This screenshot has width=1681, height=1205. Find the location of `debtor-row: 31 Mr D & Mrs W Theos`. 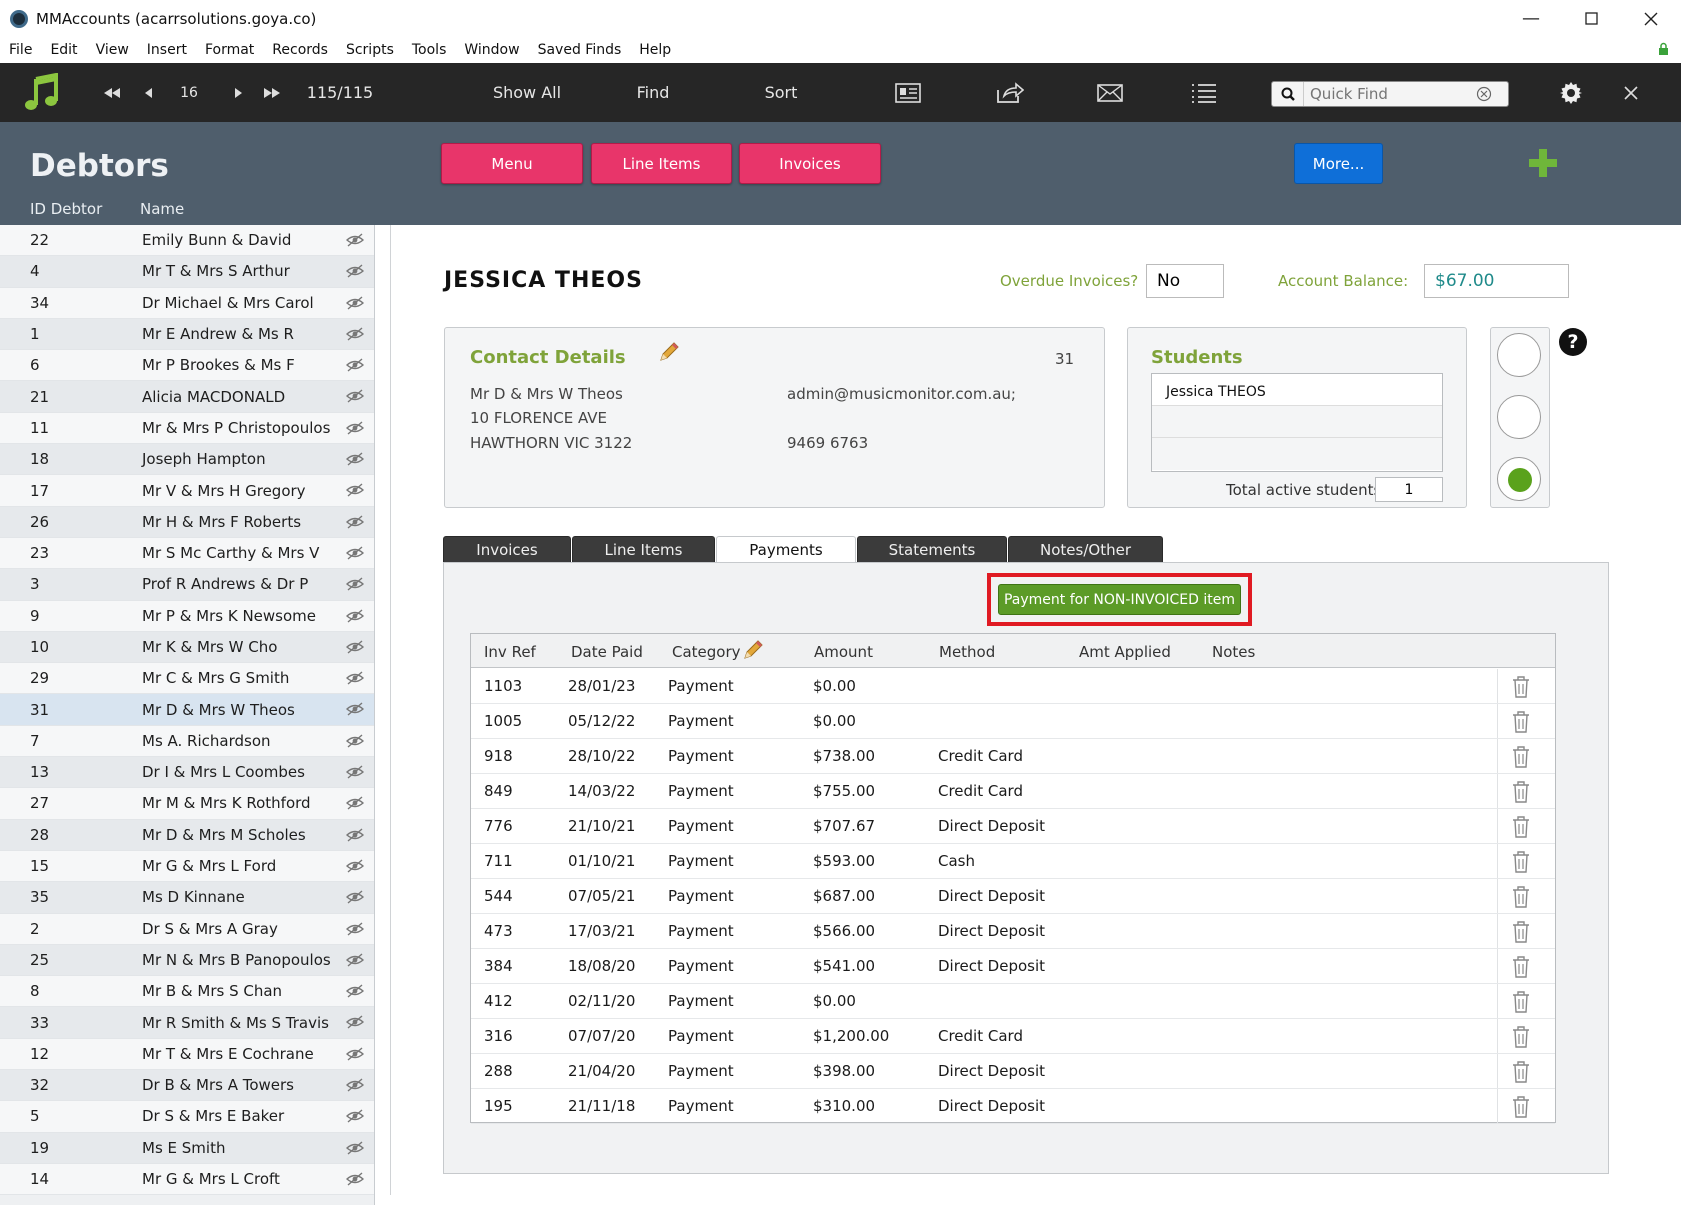

debtor-row: 31 Mr D & Mrs W Theos is located at coordinates (187, 710).